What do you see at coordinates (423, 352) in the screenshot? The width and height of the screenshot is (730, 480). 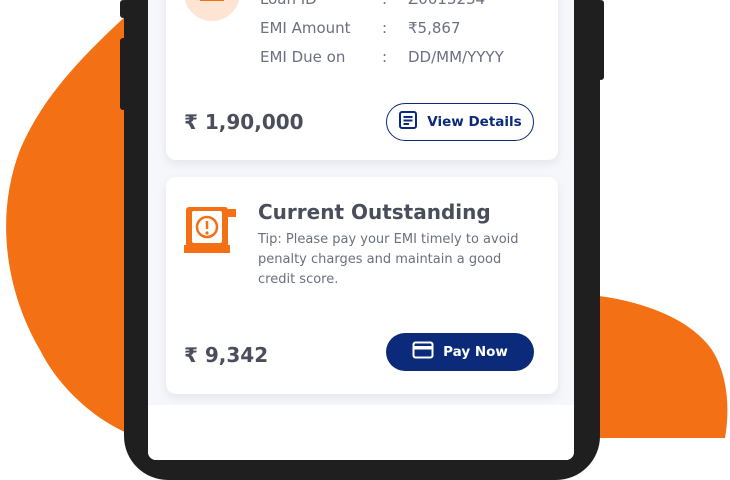 I see `card-icon` at bounding box center [423, 352].